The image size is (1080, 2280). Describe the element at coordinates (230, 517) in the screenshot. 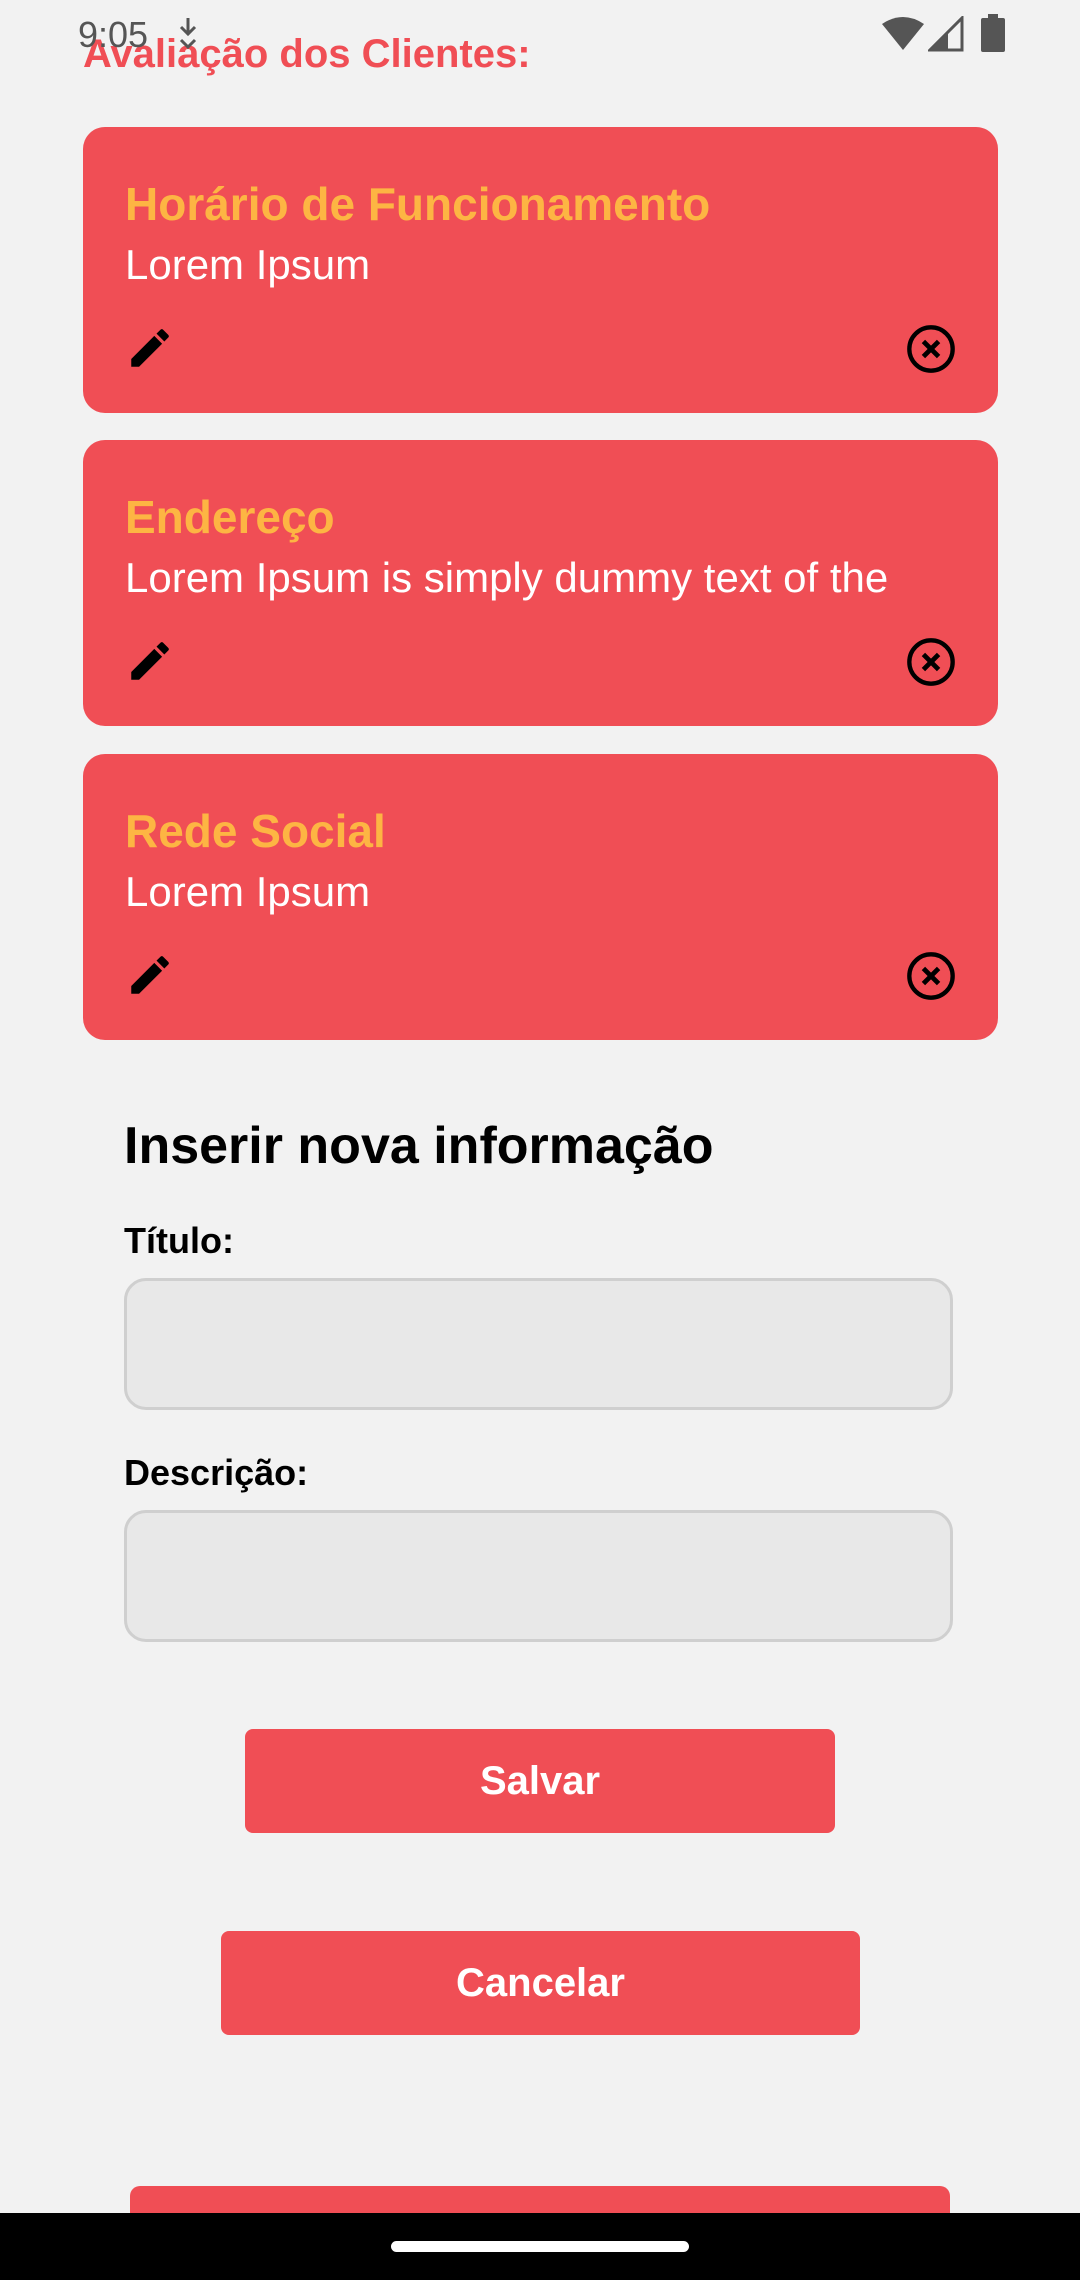

I see `card-title: Endereço` at that location.